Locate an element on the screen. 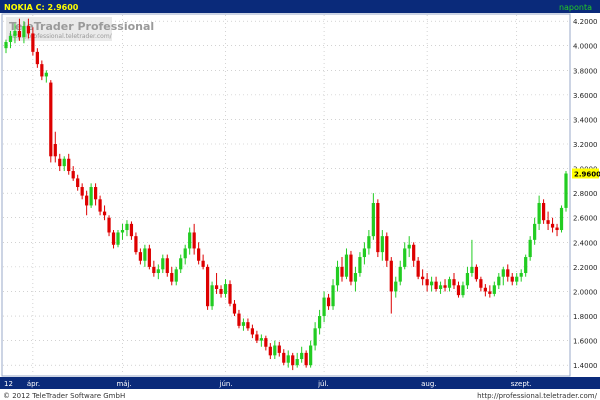  y-tick-label: 2.6000 is located at coordinates (585, 219).